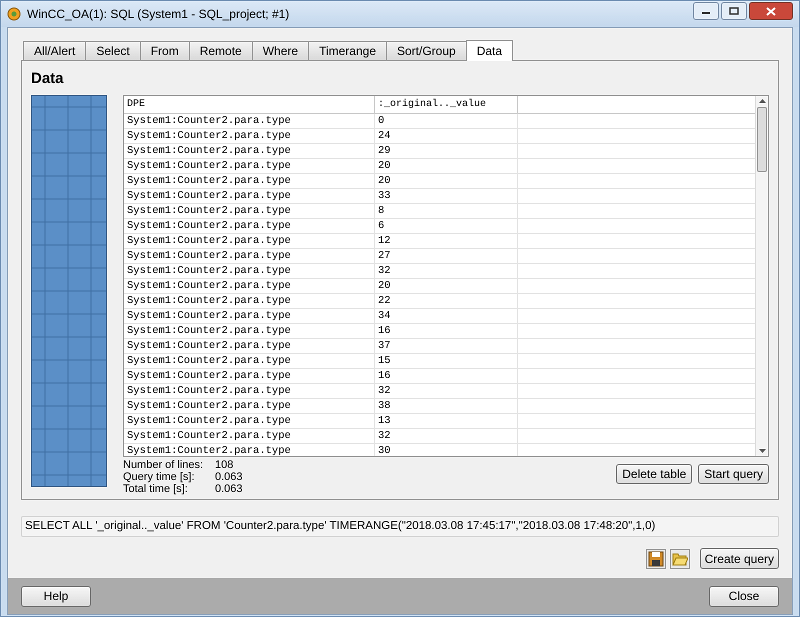 This screenshot has width=800, height=617. Describe the element at coordinates (446, 346) in the screenshot. I see `table-cell: 37` at that location.